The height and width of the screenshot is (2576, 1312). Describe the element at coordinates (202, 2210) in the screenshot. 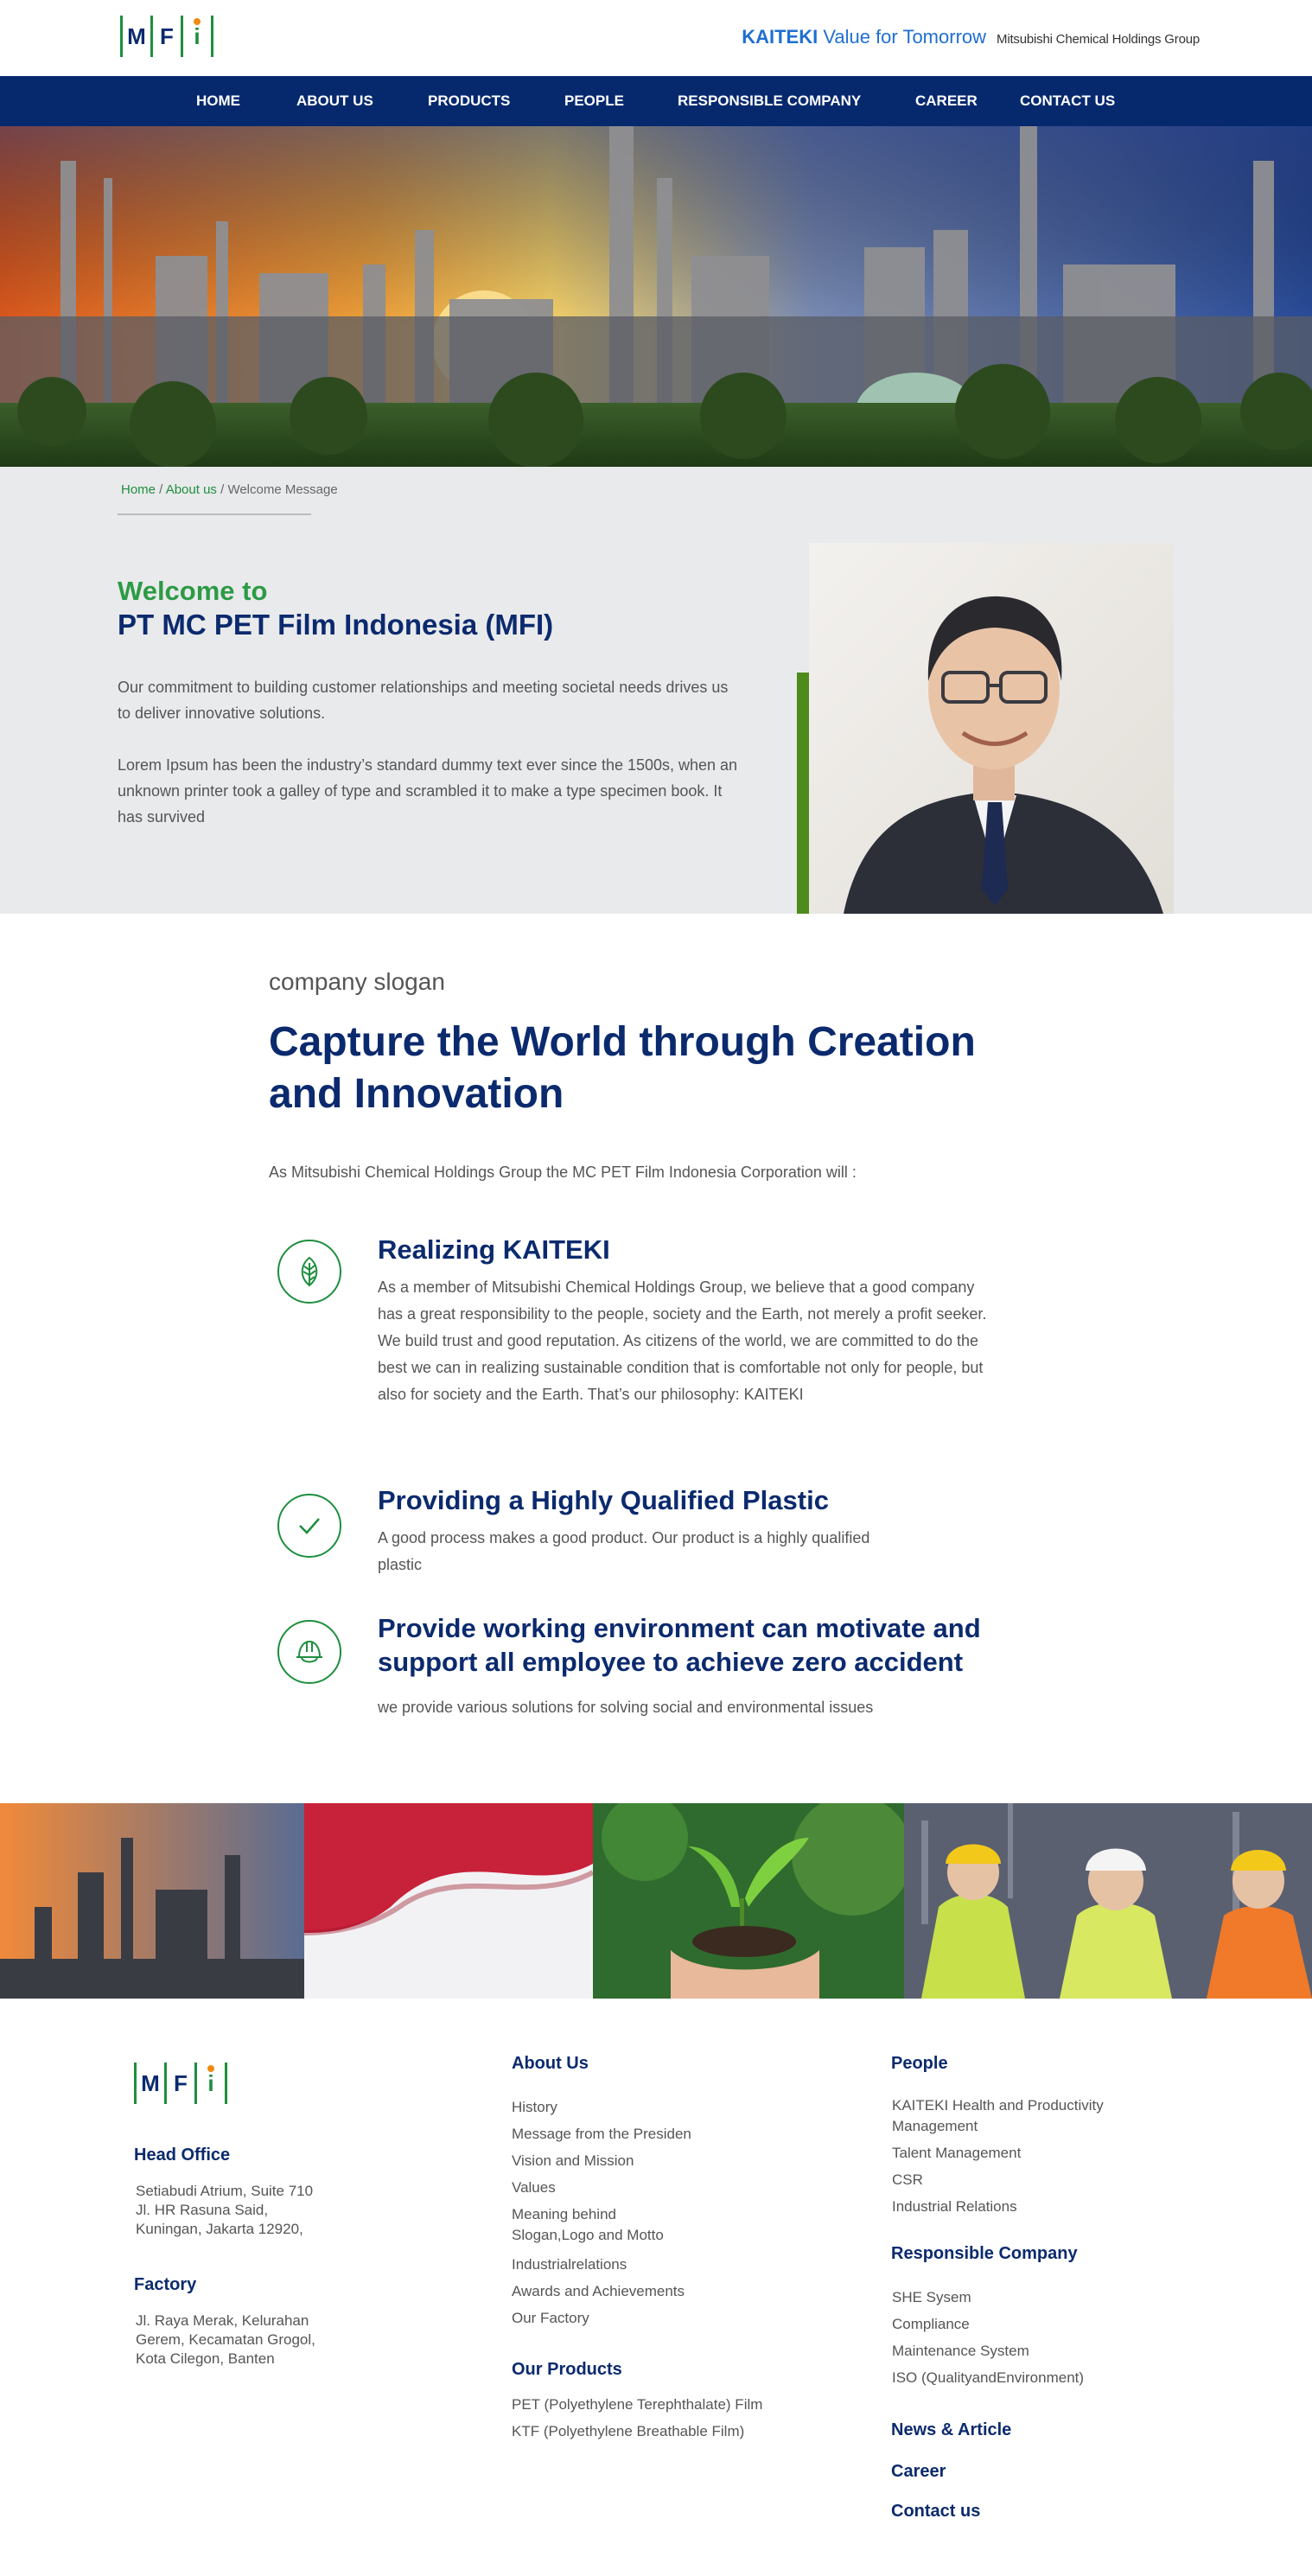

I see `address-line: Jl. HR Rasuna Said,` at that location.